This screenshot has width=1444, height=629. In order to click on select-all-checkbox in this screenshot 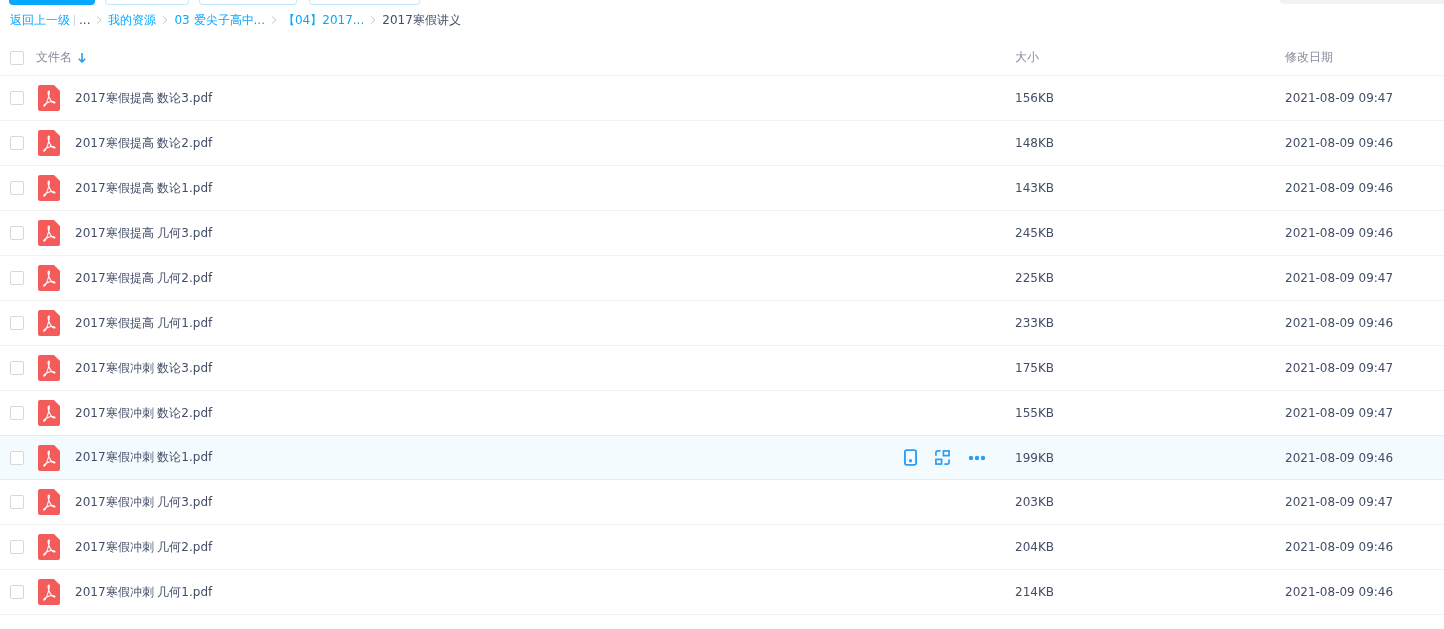, I will do `click(17, 57)`.